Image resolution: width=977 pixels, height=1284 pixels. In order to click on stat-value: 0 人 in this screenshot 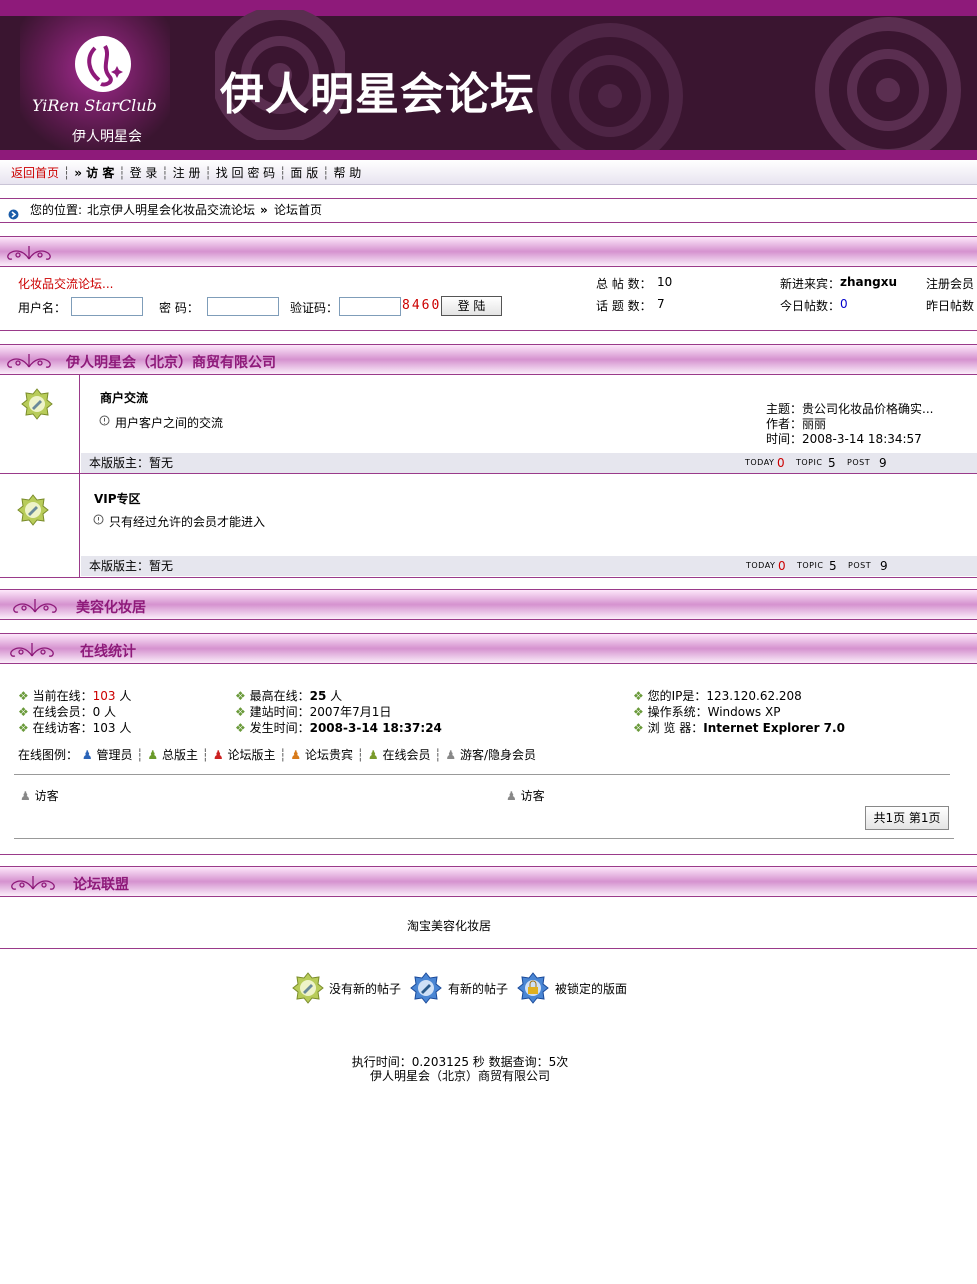, I will do `click(104, 712)`.